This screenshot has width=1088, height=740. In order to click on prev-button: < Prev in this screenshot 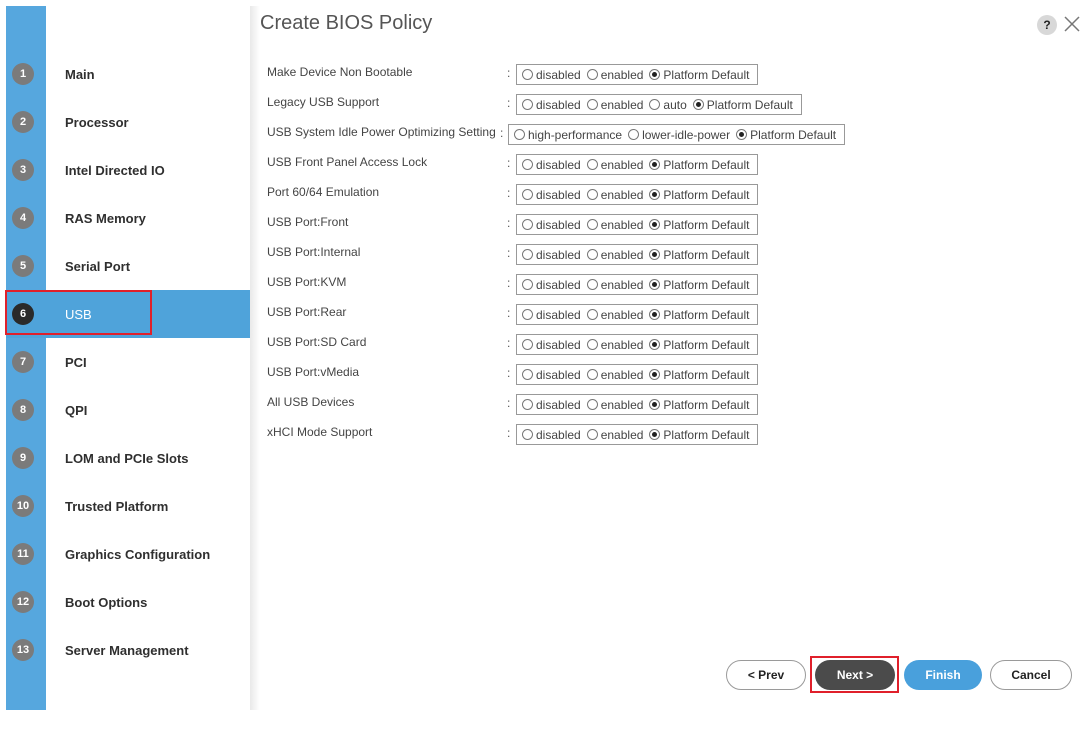, I will do `click(766, 675)`.